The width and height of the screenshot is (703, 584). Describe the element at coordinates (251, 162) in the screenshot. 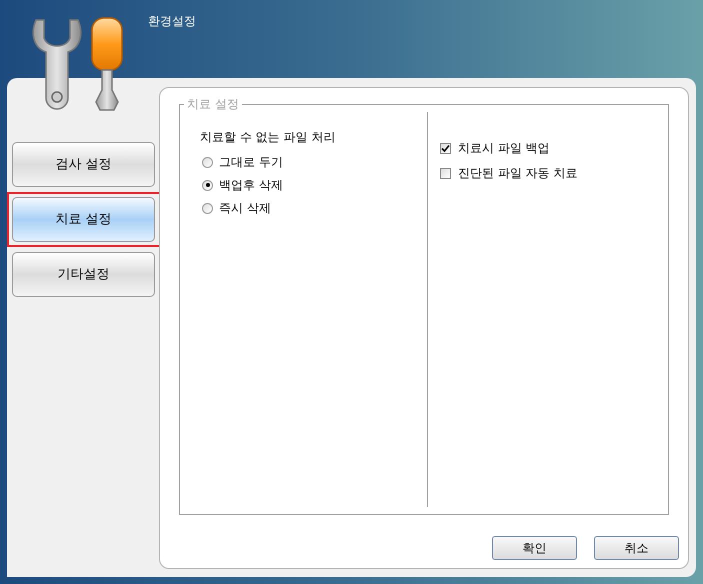

I see `radio-label: 그대로 두기` at that location.